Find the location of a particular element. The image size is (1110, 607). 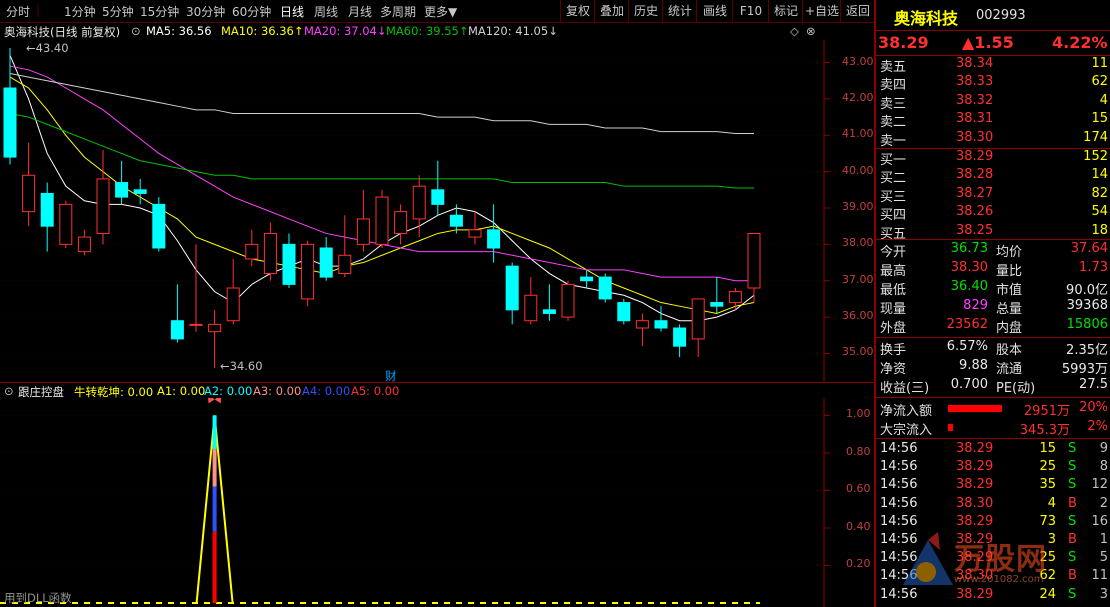

stat-row: 外盘 23562 内盘 15806 is located at coordinates (994, 326).